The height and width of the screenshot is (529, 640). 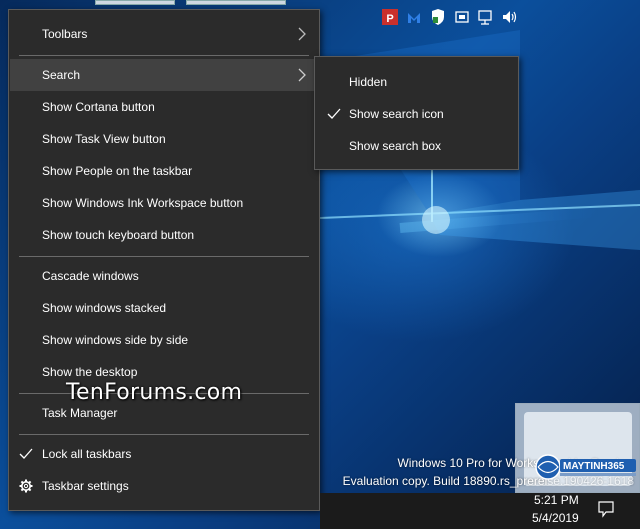 What do you see at coordinates (164, 203) in the screenshot?
I see `menu-item-show-ink-workspace: Show Windows Ink Workspace button` at bounding box center [164, 203].